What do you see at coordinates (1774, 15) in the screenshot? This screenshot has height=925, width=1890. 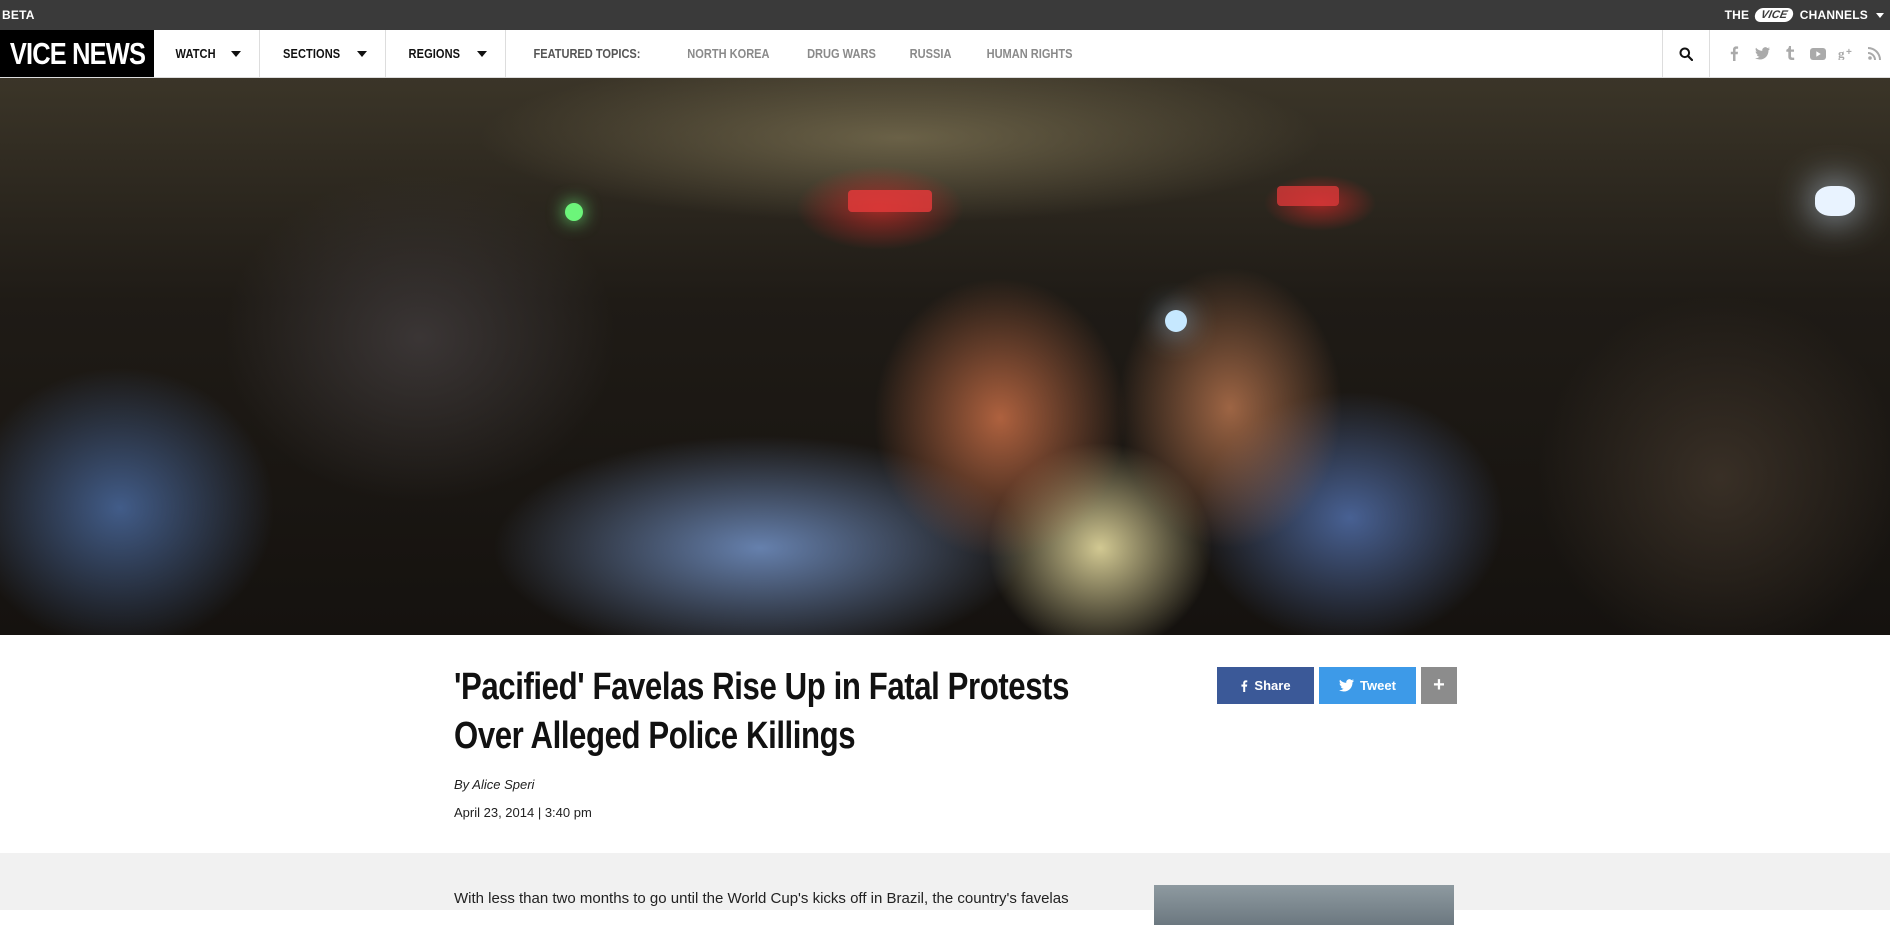 I see `vice-logo: VICE` at bounding box center [1774, 15].